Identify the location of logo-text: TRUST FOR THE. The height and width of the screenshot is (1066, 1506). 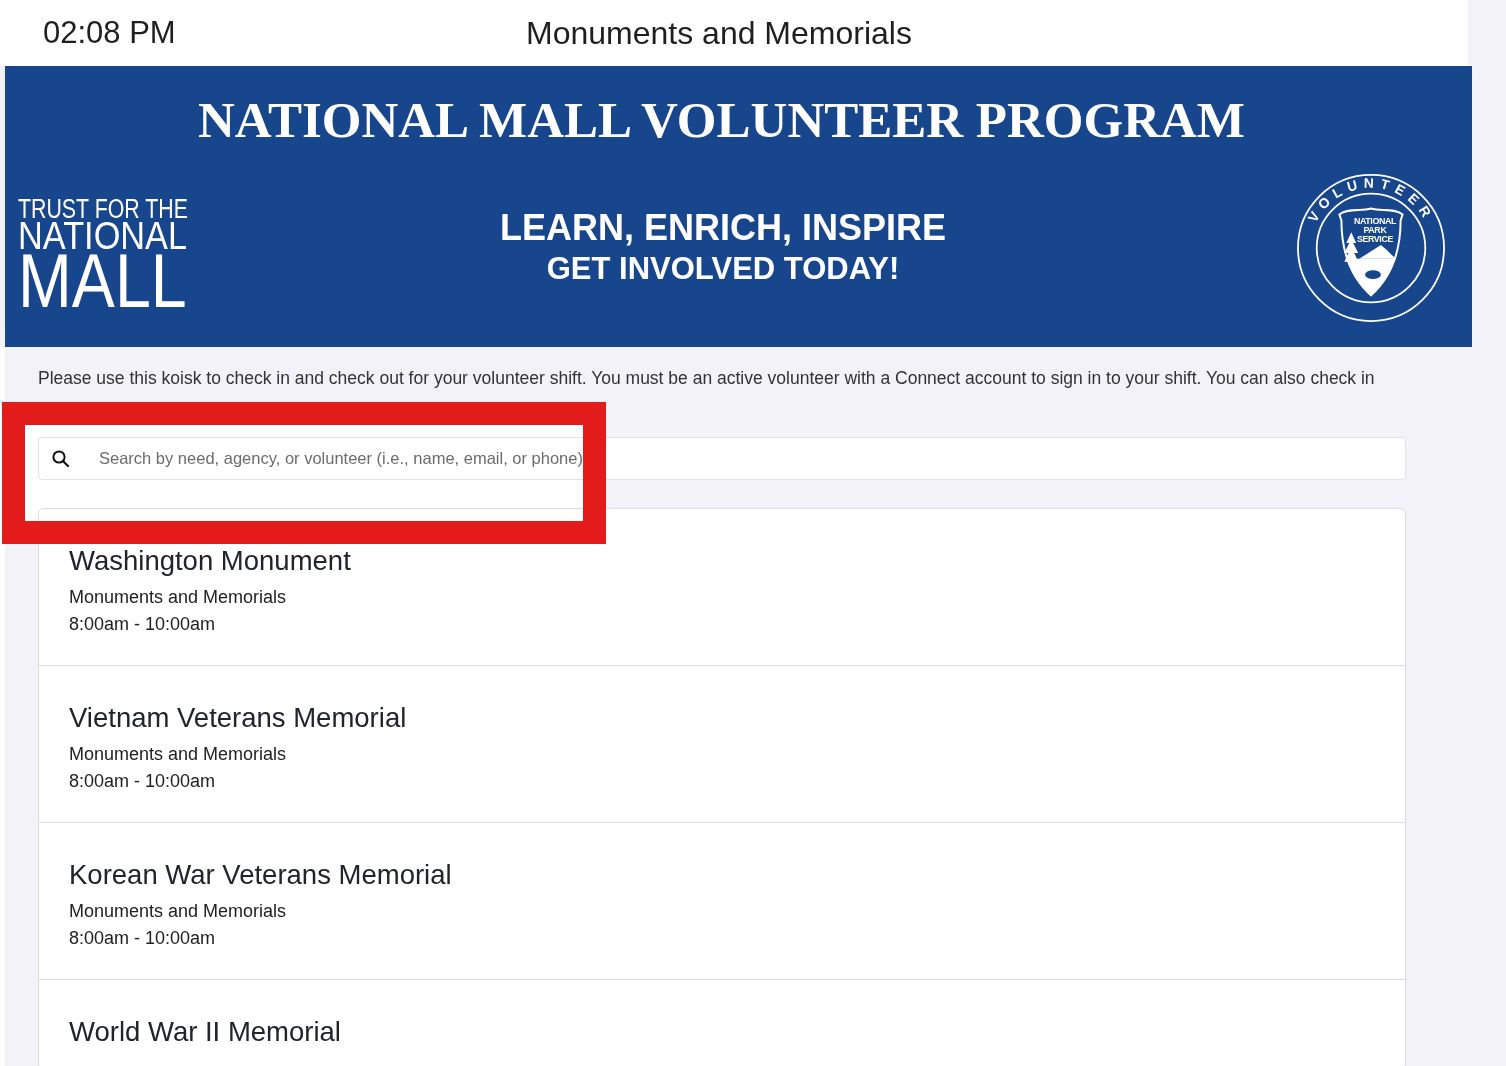
(103, 209).